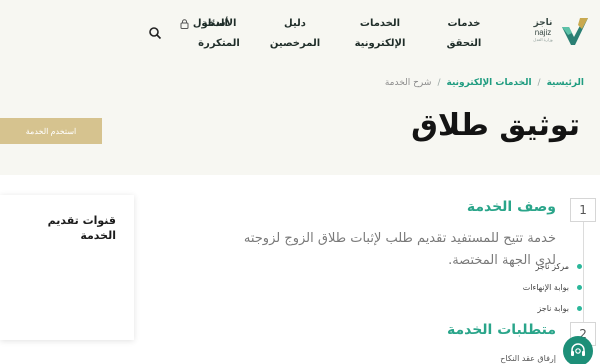 Image resolution: width=600 pixels, height=364 pixels. I want to click on channel-item-endorsements-portal: بوابة الإنهاءات, so click(552, 287).